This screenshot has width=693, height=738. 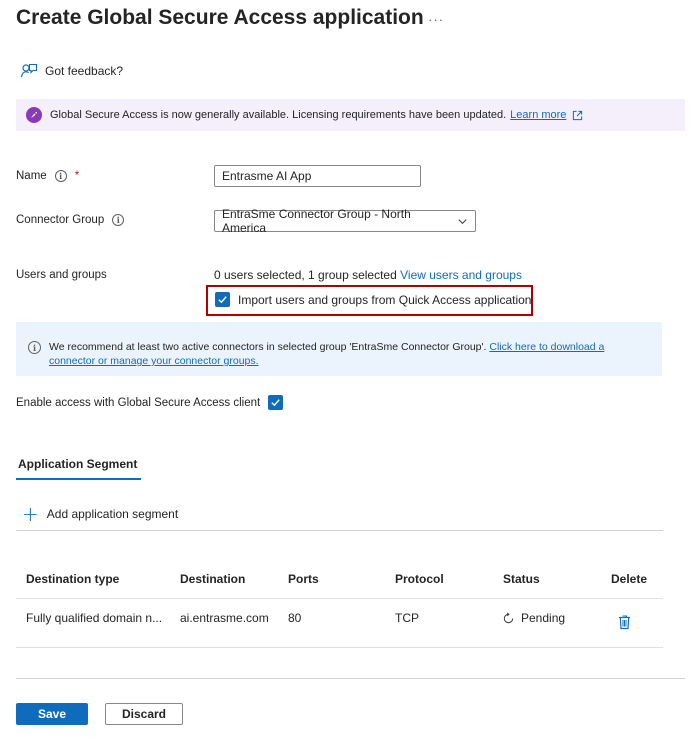 I want to click on header-delete: Delete, so click(x=629, y=579).